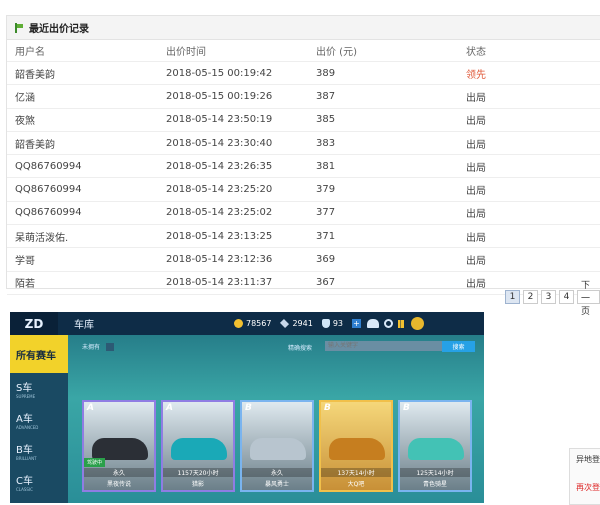 This screenshot has width=600, height=505. What do you see at coordinates (326, 190) in the screenshot?
I see `cell-price: 379` at bounding box center [326, 190].